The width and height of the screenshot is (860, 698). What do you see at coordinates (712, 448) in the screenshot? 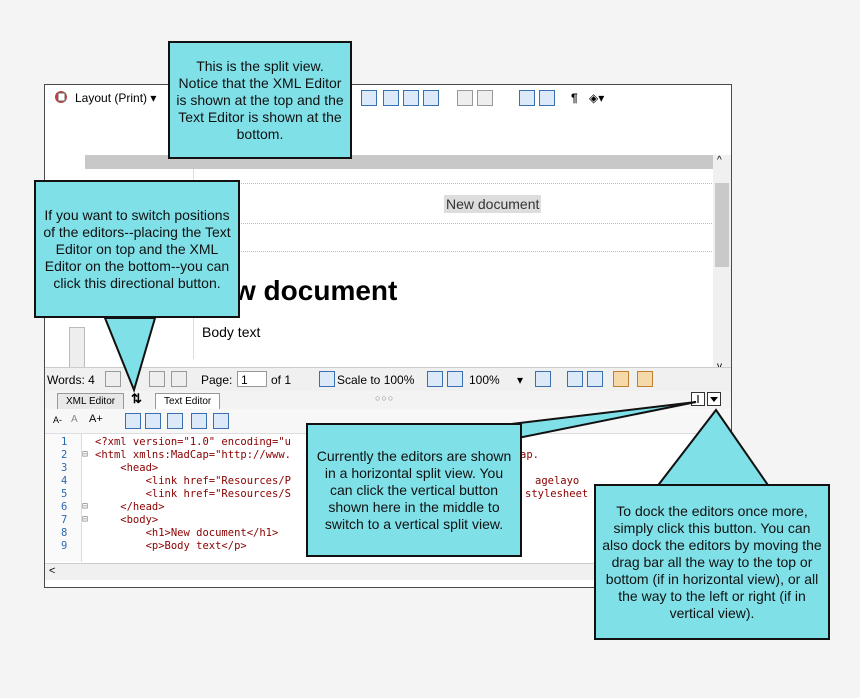
I see `dock-callout-pointer` at bounding box center [712, 448].